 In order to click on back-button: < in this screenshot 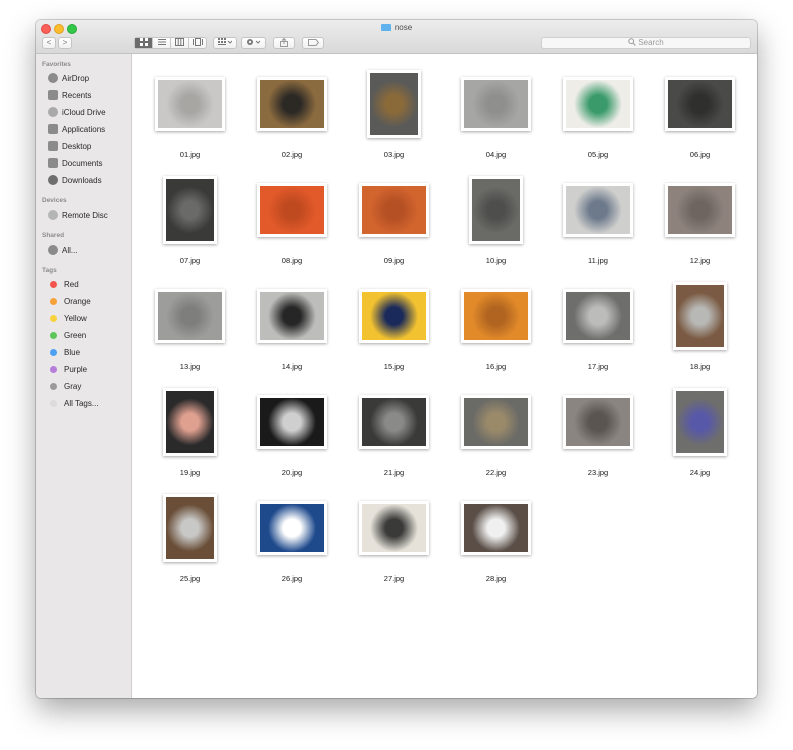, I will do `click(49, 43)`.